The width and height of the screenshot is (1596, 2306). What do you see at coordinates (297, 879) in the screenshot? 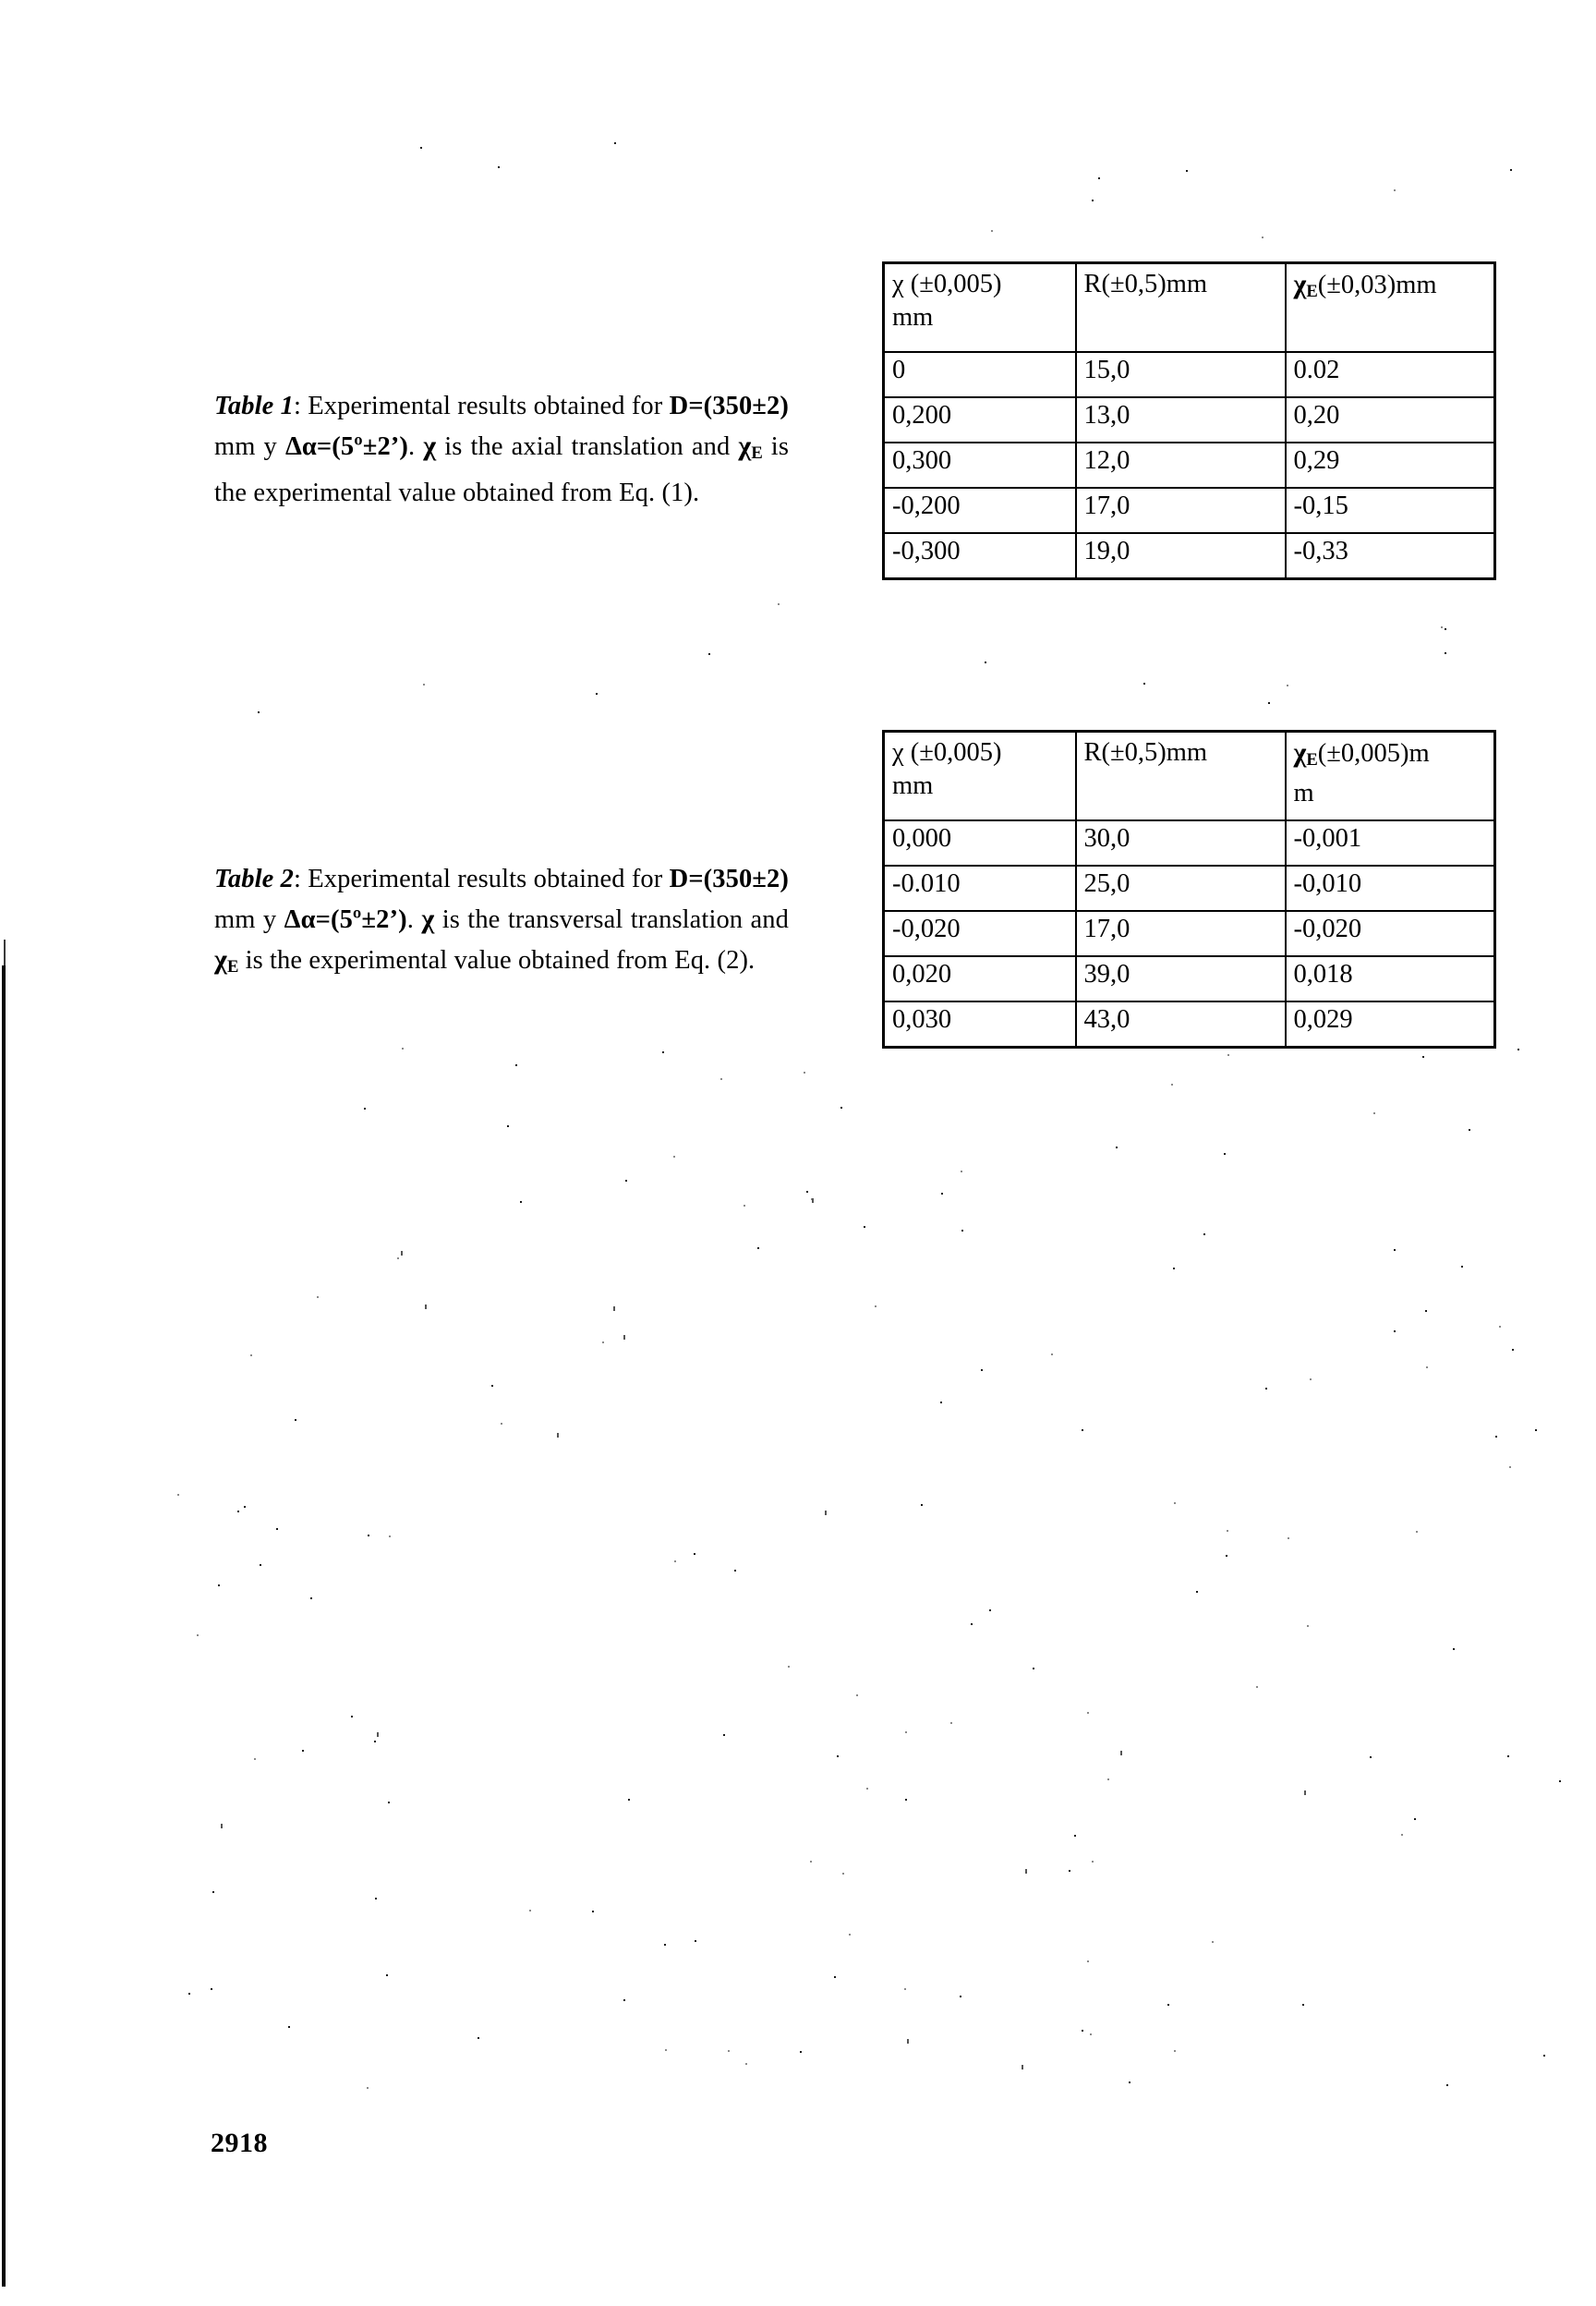
I see `table-2-label-suffix: :` at bounding box center [297, 879].